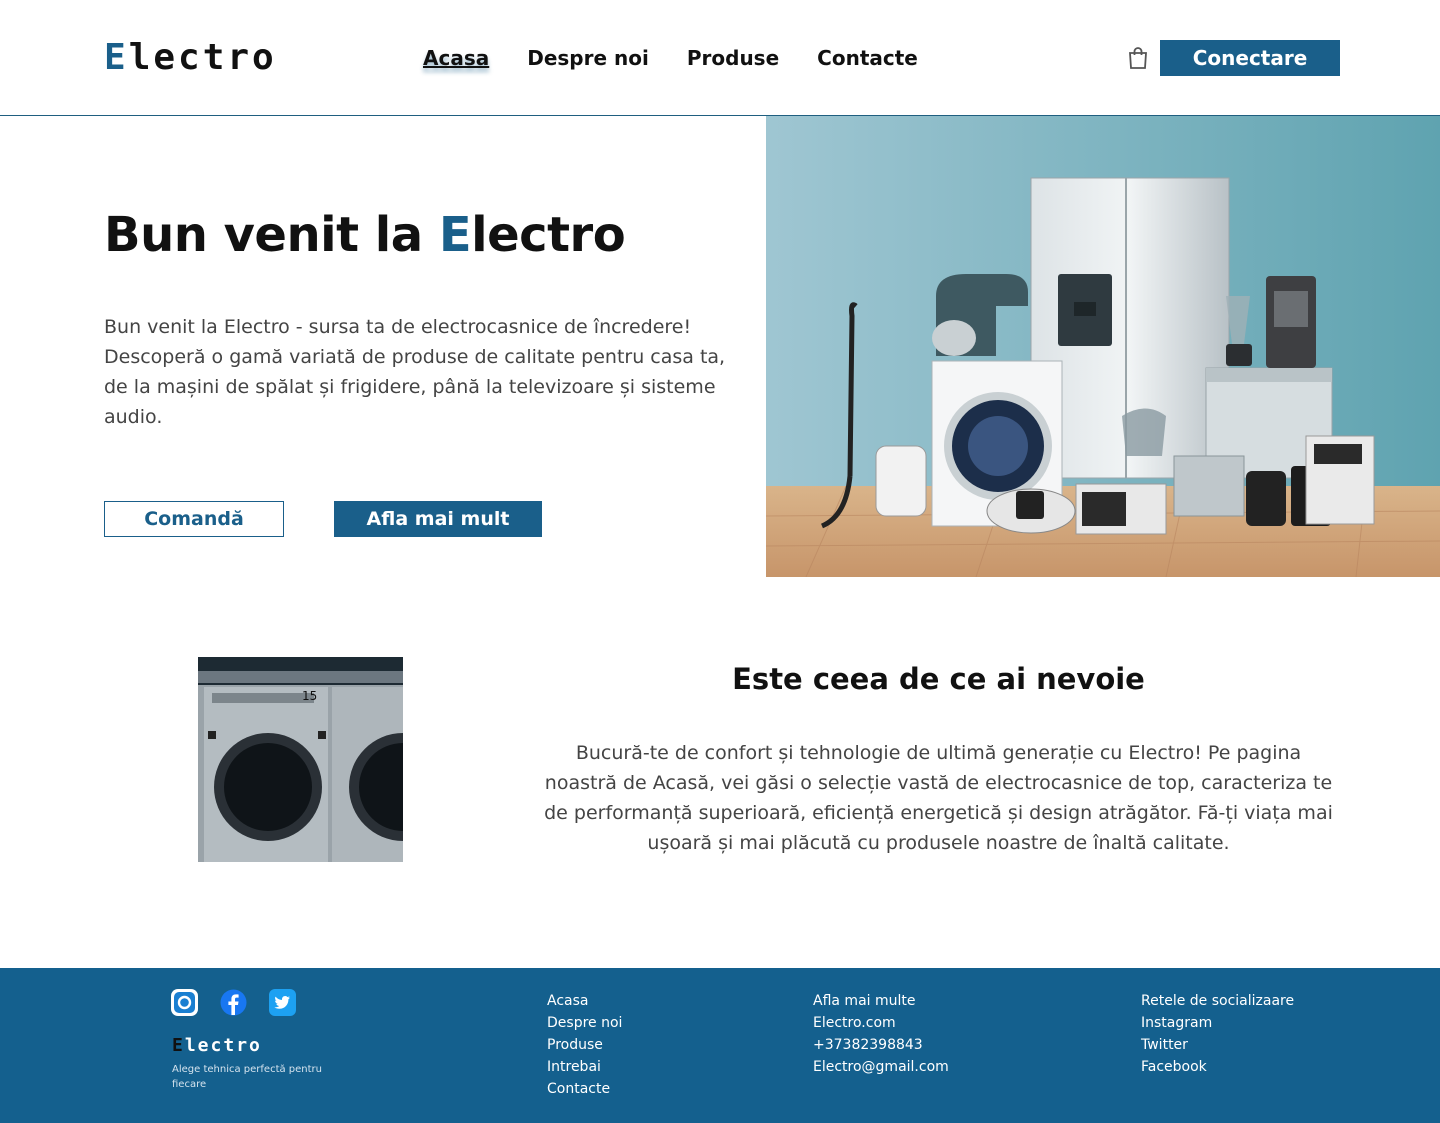  What do you see at coordinates (867, 58) in the screenshot?
I see `nav-item-contacte: Contacte` at bounding box center [867, 58].